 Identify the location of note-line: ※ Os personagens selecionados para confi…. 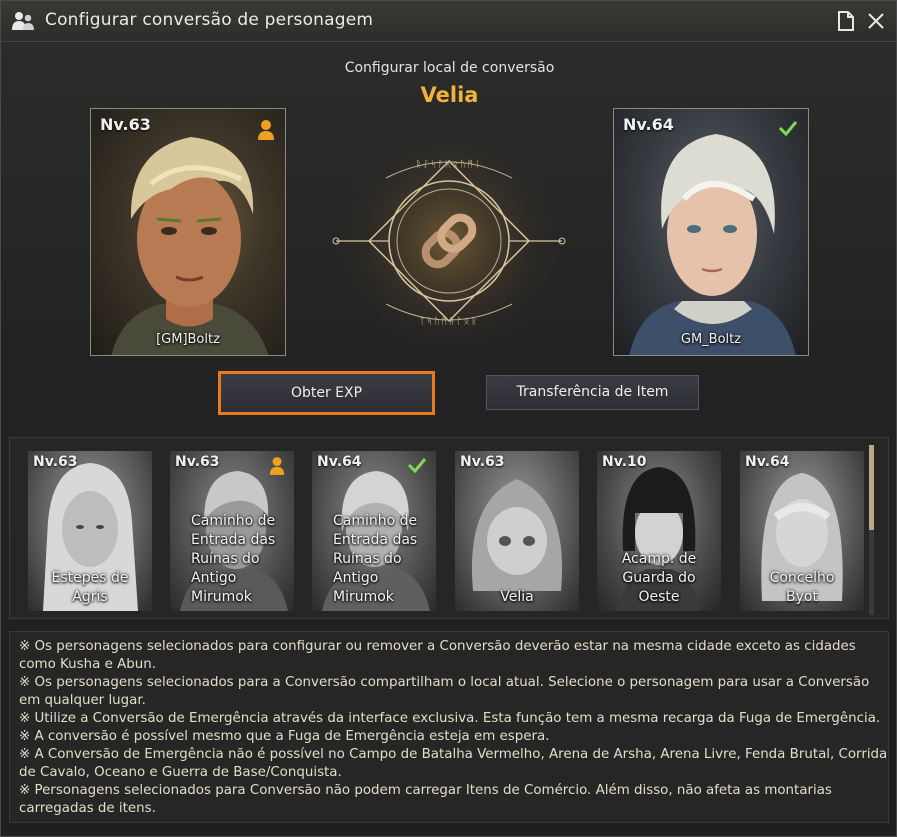
(437, 655).